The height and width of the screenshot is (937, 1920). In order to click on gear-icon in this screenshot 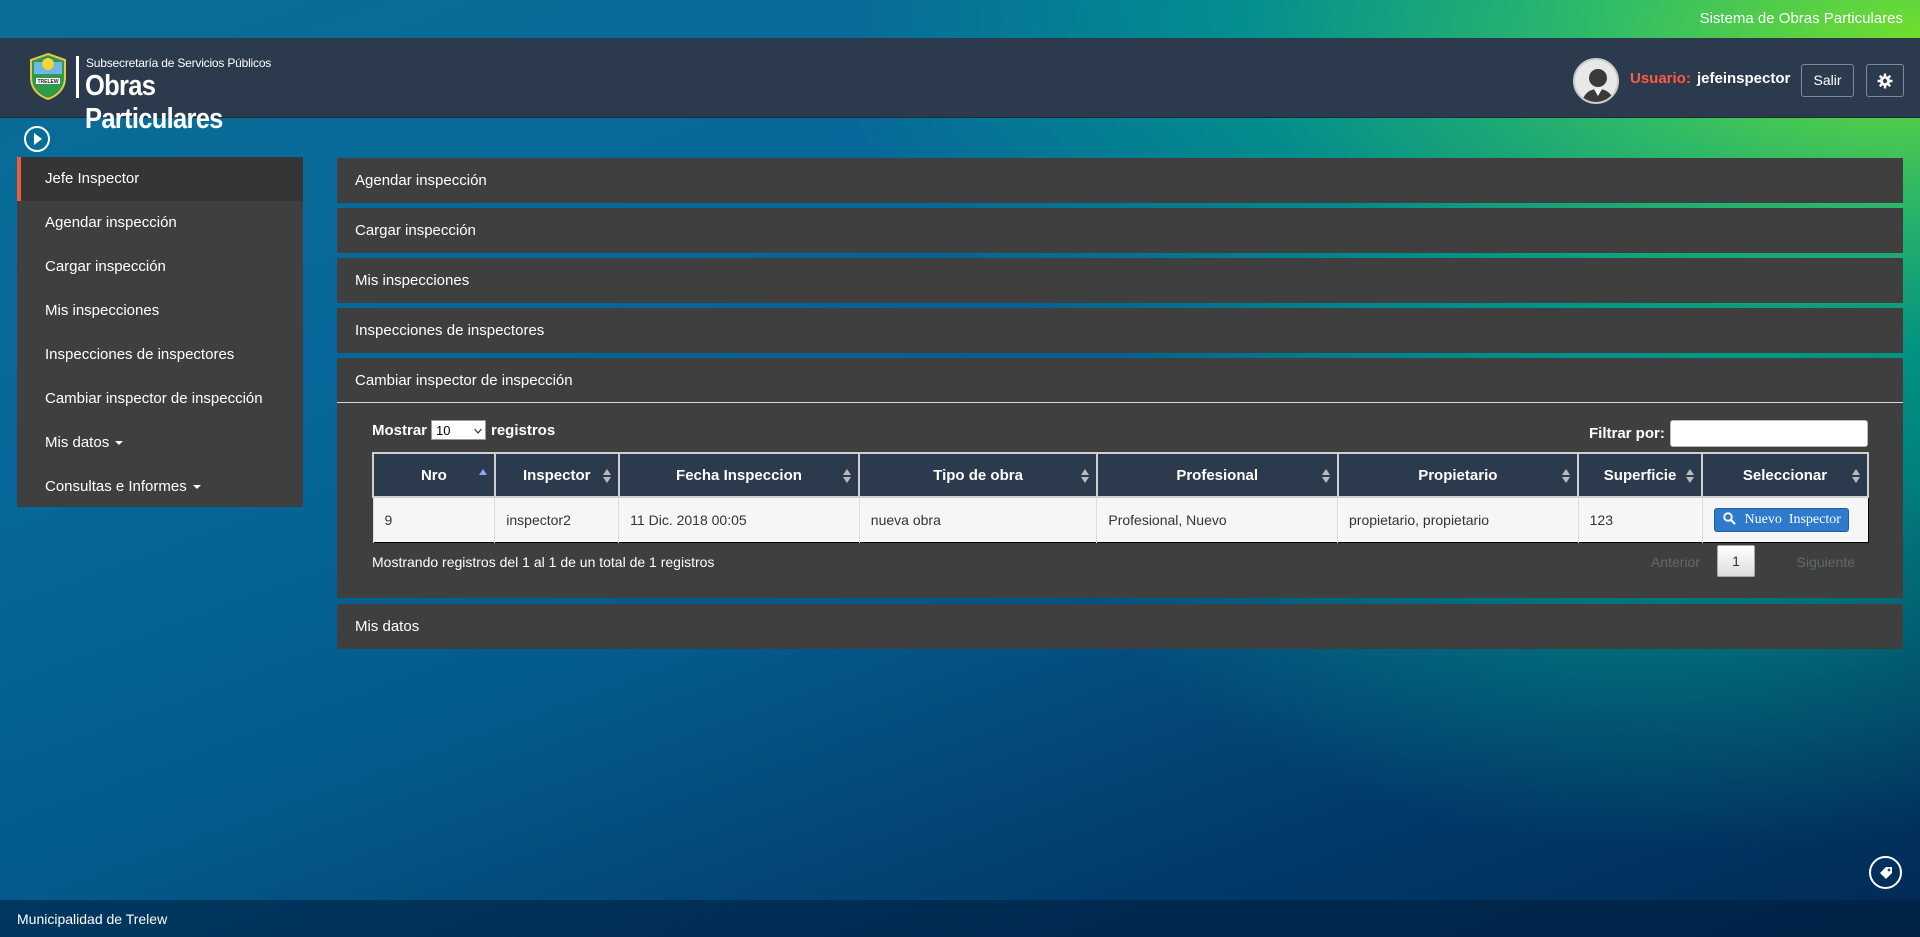, I will do `click(1885, 81)`.